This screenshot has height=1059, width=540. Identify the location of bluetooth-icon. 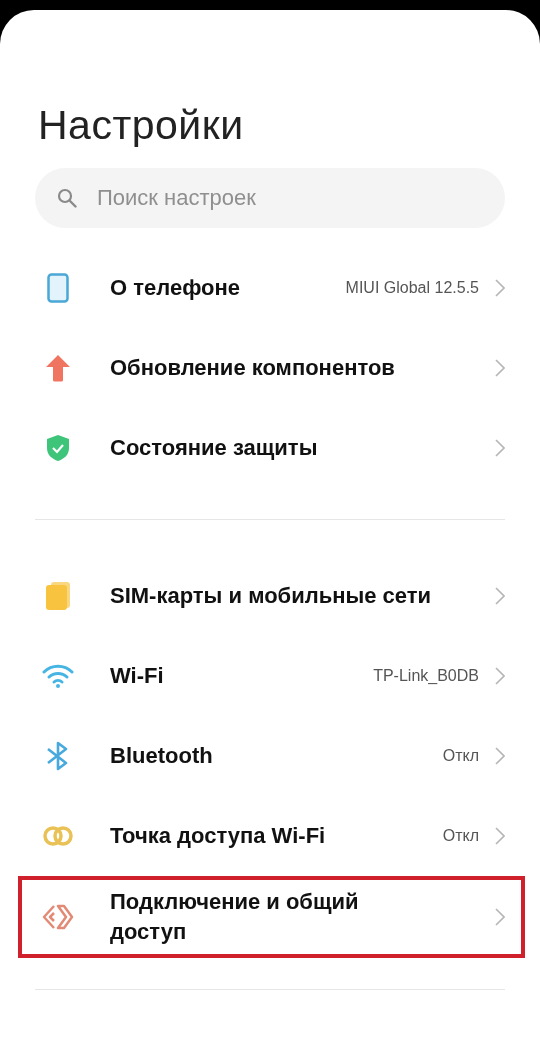
(58, 756).